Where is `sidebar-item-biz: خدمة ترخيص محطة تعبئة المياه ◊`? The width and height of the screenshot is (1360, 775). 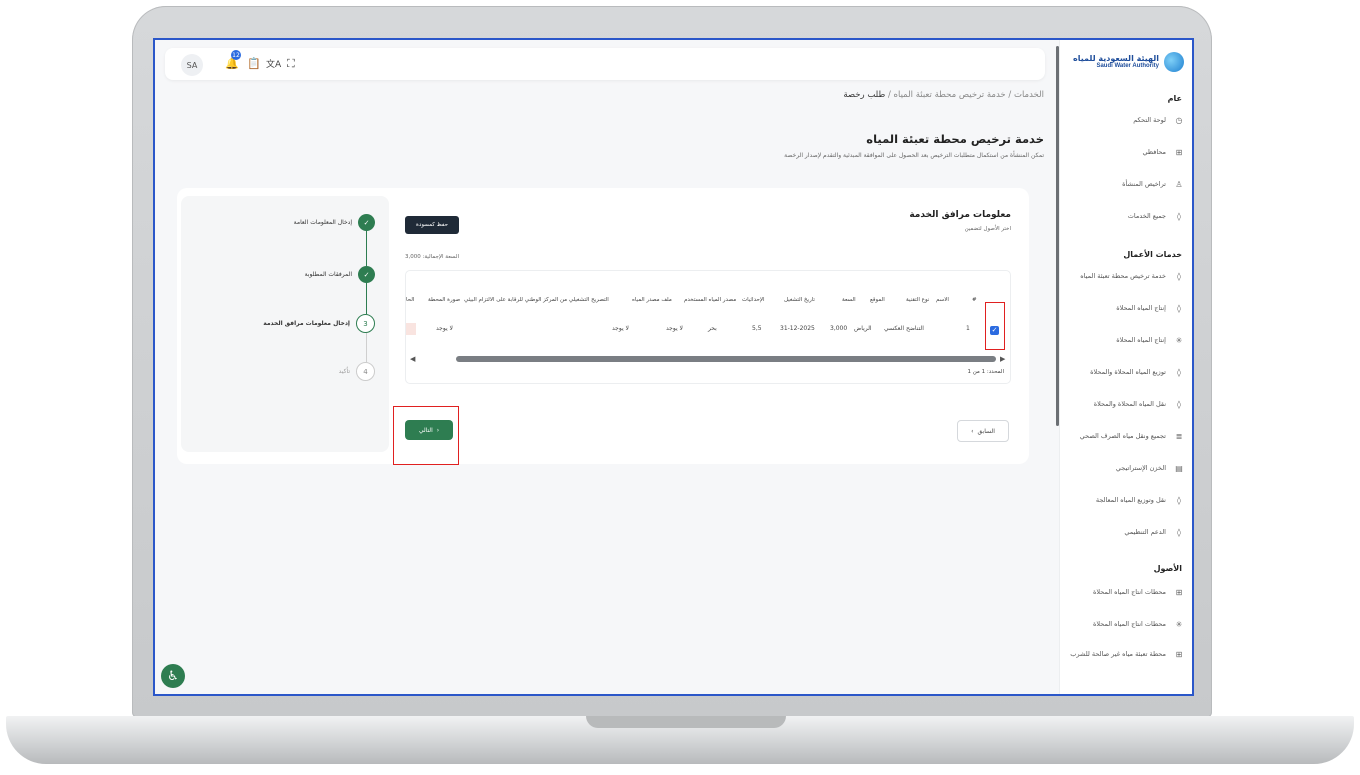
sidebar-item-biz: خدمة ترخيص محطة تعبئة المياه ◊ is located at coordinates (1125, 276).